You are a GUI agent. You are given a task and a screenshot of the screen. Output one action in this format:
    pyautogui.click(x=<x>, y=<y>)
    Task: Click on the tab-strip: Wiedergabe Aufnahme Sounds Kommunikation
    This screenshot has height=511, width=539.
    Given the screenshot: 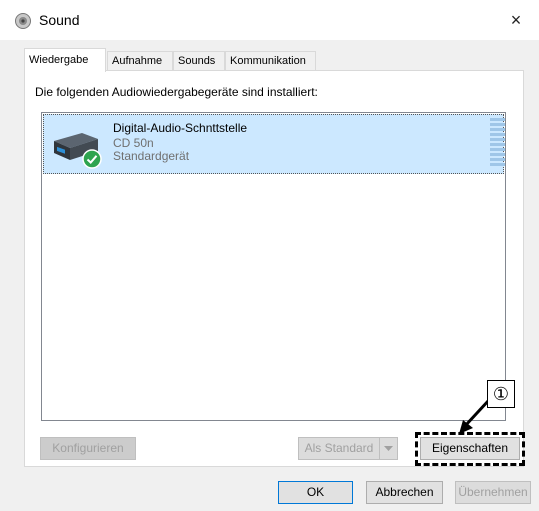 What is the action you would take?
    pyautogui.click(x=271, y=60)
    